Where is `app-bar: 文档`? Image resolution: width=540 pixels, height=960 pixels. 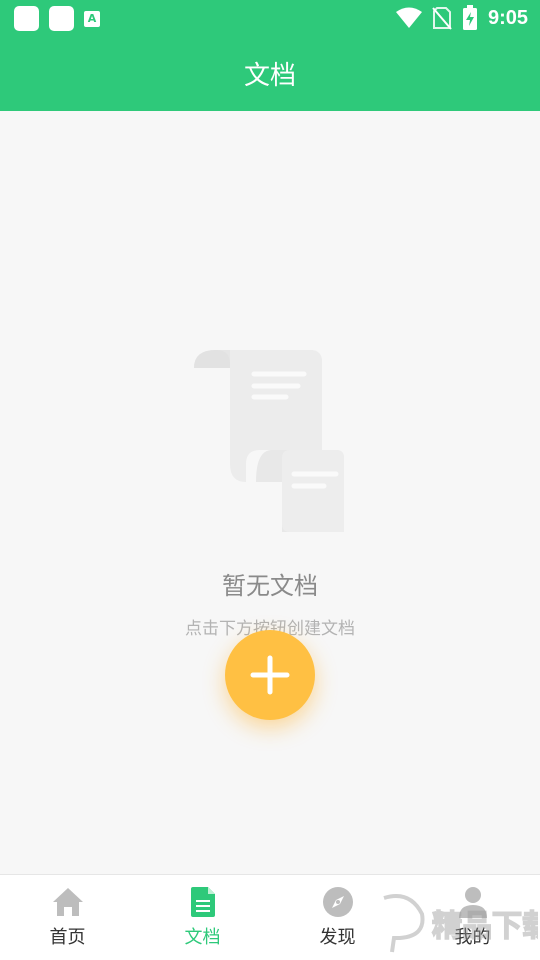
app-bar: 文档 is located at coordinates (270, 73).